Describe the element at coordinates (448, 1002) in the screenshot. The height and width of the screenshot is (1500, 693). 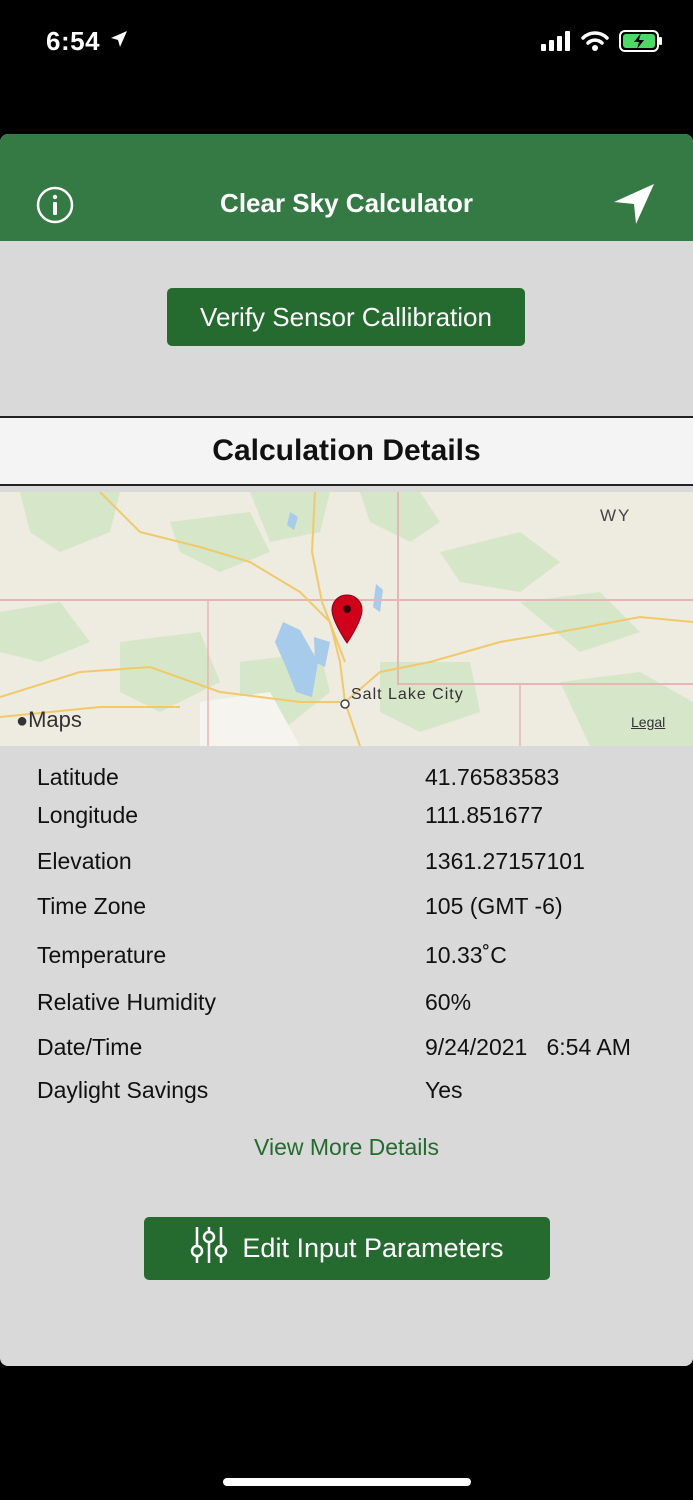
I see `detail-value-humidity: 60%` at that location.